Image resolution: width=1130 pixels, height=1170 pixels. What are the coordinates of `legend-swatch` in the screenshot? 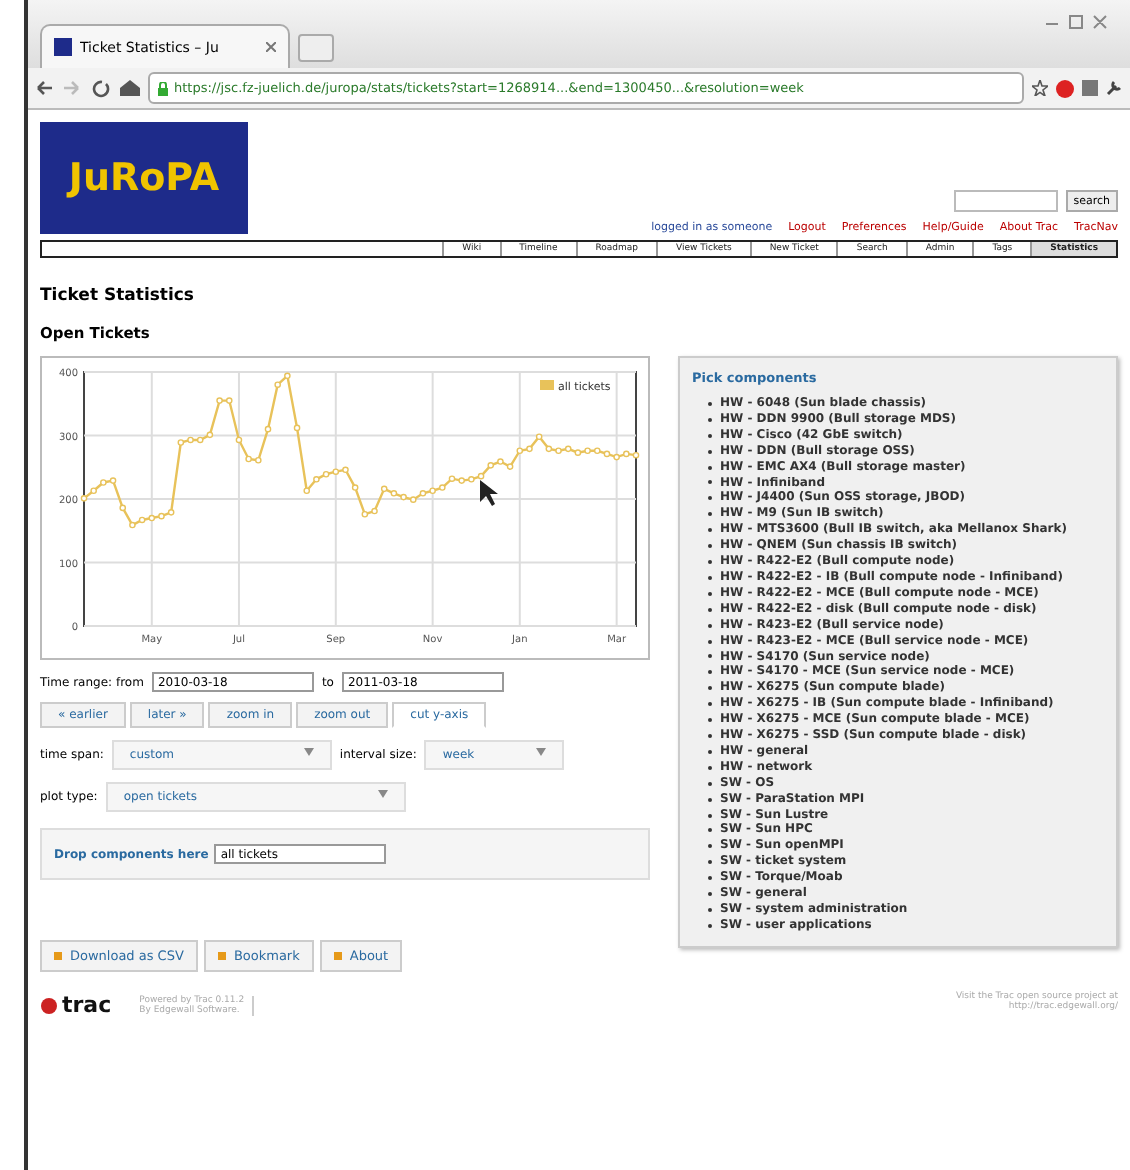 It's located at (547, 385).